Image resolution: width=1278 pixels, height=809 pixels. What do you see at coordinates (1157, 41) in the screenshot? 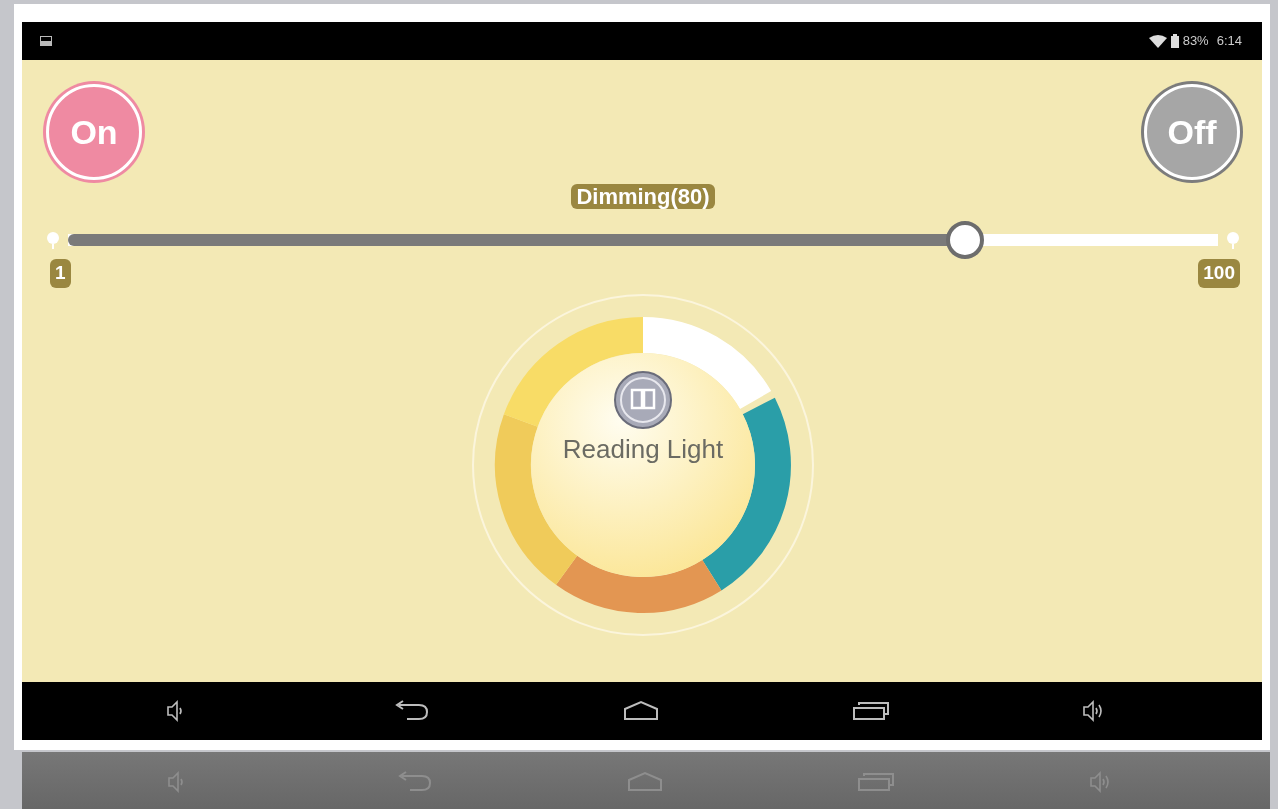
I see `wifi-icon` at bounding box center [1157, 41].